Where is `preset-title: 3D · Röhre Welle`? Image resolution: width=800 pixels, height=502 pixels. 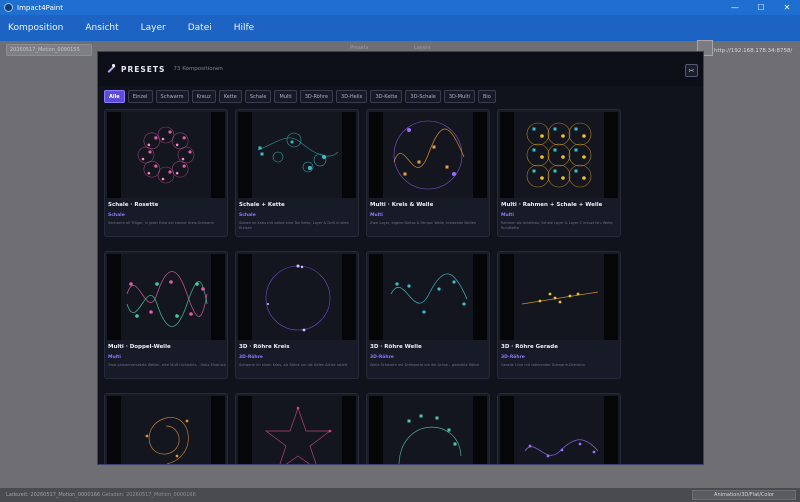 preset-title: 3D · Röhre Welle is located at coordinates (396, 347).